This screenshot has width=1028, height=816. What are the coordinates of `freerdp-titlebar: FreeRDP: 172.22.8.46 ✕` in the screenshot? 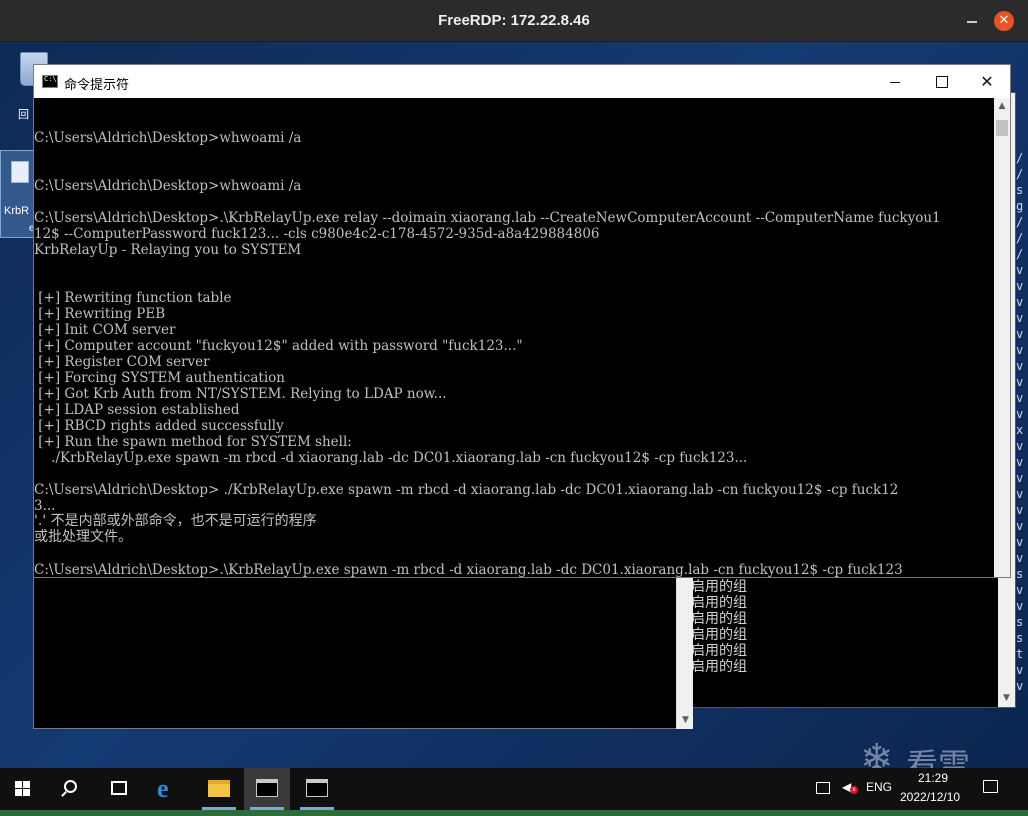 It's located at (514, 21).